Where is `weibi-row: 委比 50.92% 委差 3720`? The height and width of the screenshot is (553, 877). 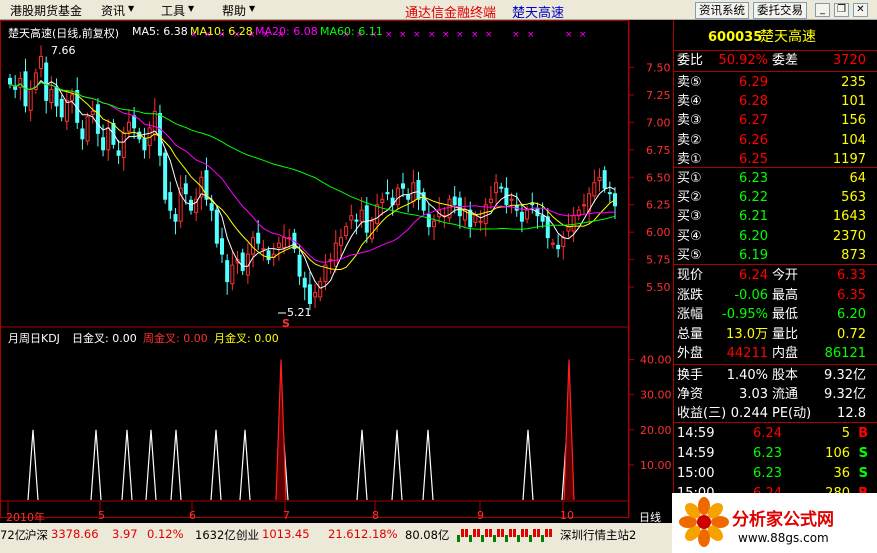
weibi-row: 委比 50.92% 委差 3720 is located at coordinates (775, 60).